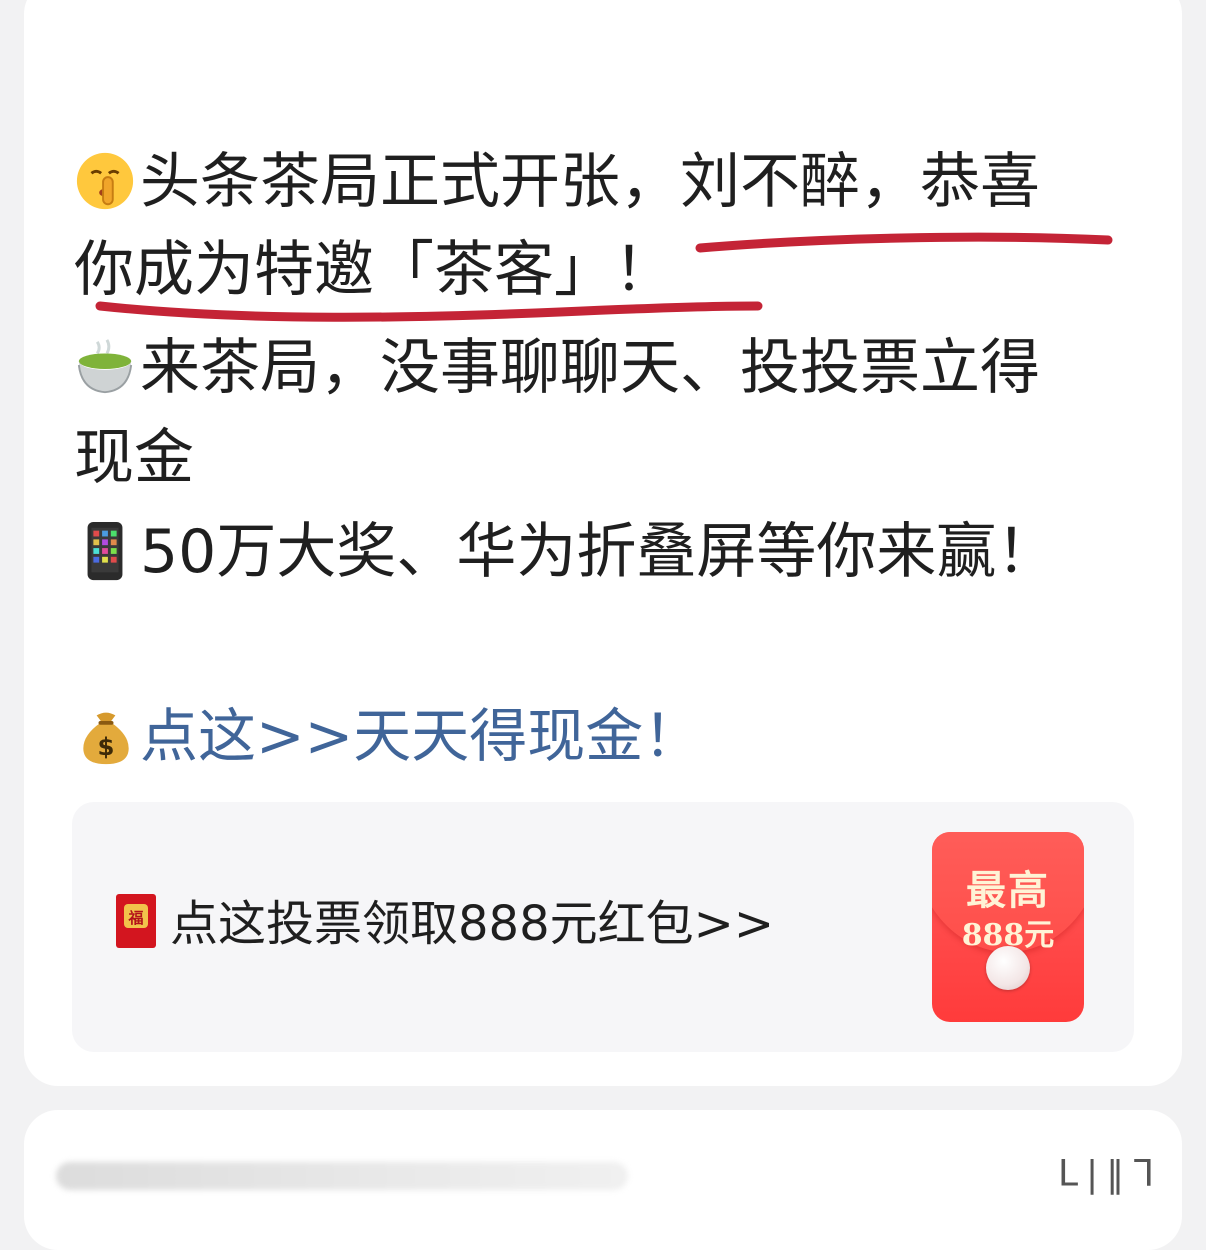 The height and width of the screenshot is (1250, 1206). What do you see at coordinates (1008, 927) in the screenshot?
I see `red-packet-badge: 最高 888元` at bounding box center [1008, 927].